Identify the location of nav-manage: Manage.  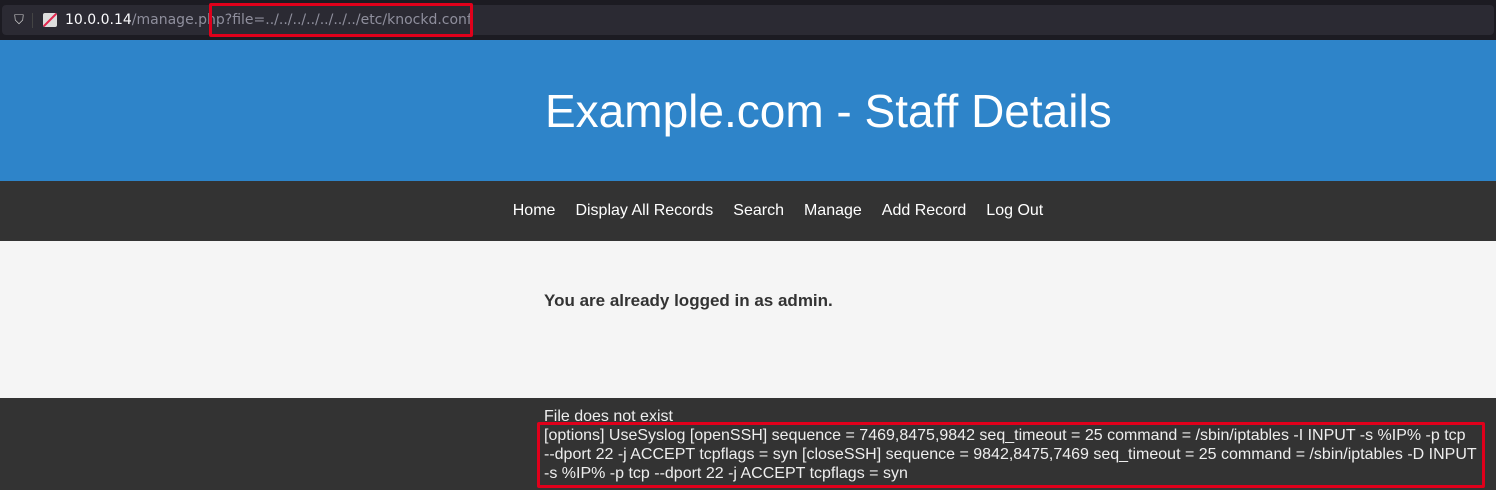
(833, 211).